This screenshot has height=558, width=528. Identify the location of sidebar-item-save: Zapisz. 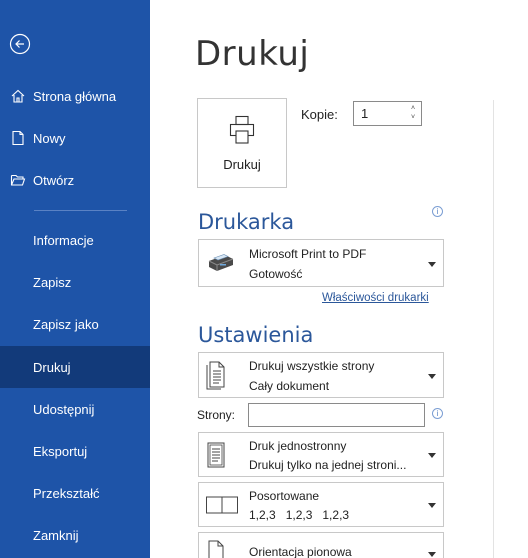
(75, 282).